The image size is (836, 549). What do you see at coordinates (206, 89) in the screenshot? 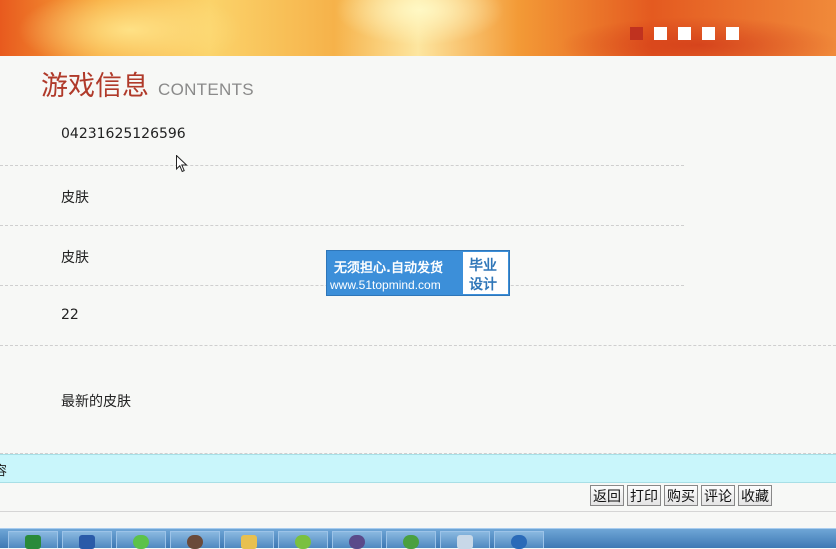
I see `page-title-en: CONTENTS` at bounding box center [206, 89].